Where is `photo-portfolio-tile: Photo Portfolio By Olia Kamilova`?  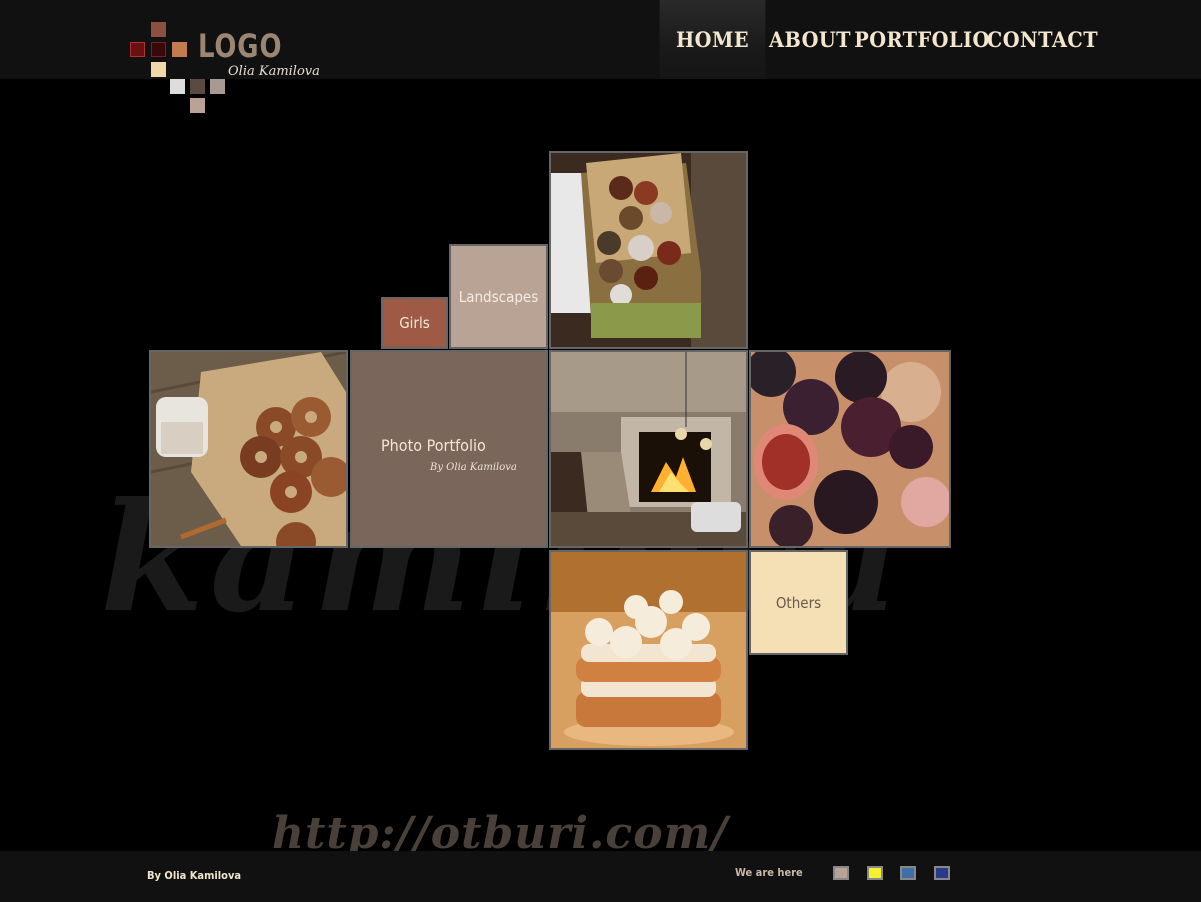
photo-portfolio-tile: Photo Portfolio By Olia Kamilova is located at coordinates (449, 449).